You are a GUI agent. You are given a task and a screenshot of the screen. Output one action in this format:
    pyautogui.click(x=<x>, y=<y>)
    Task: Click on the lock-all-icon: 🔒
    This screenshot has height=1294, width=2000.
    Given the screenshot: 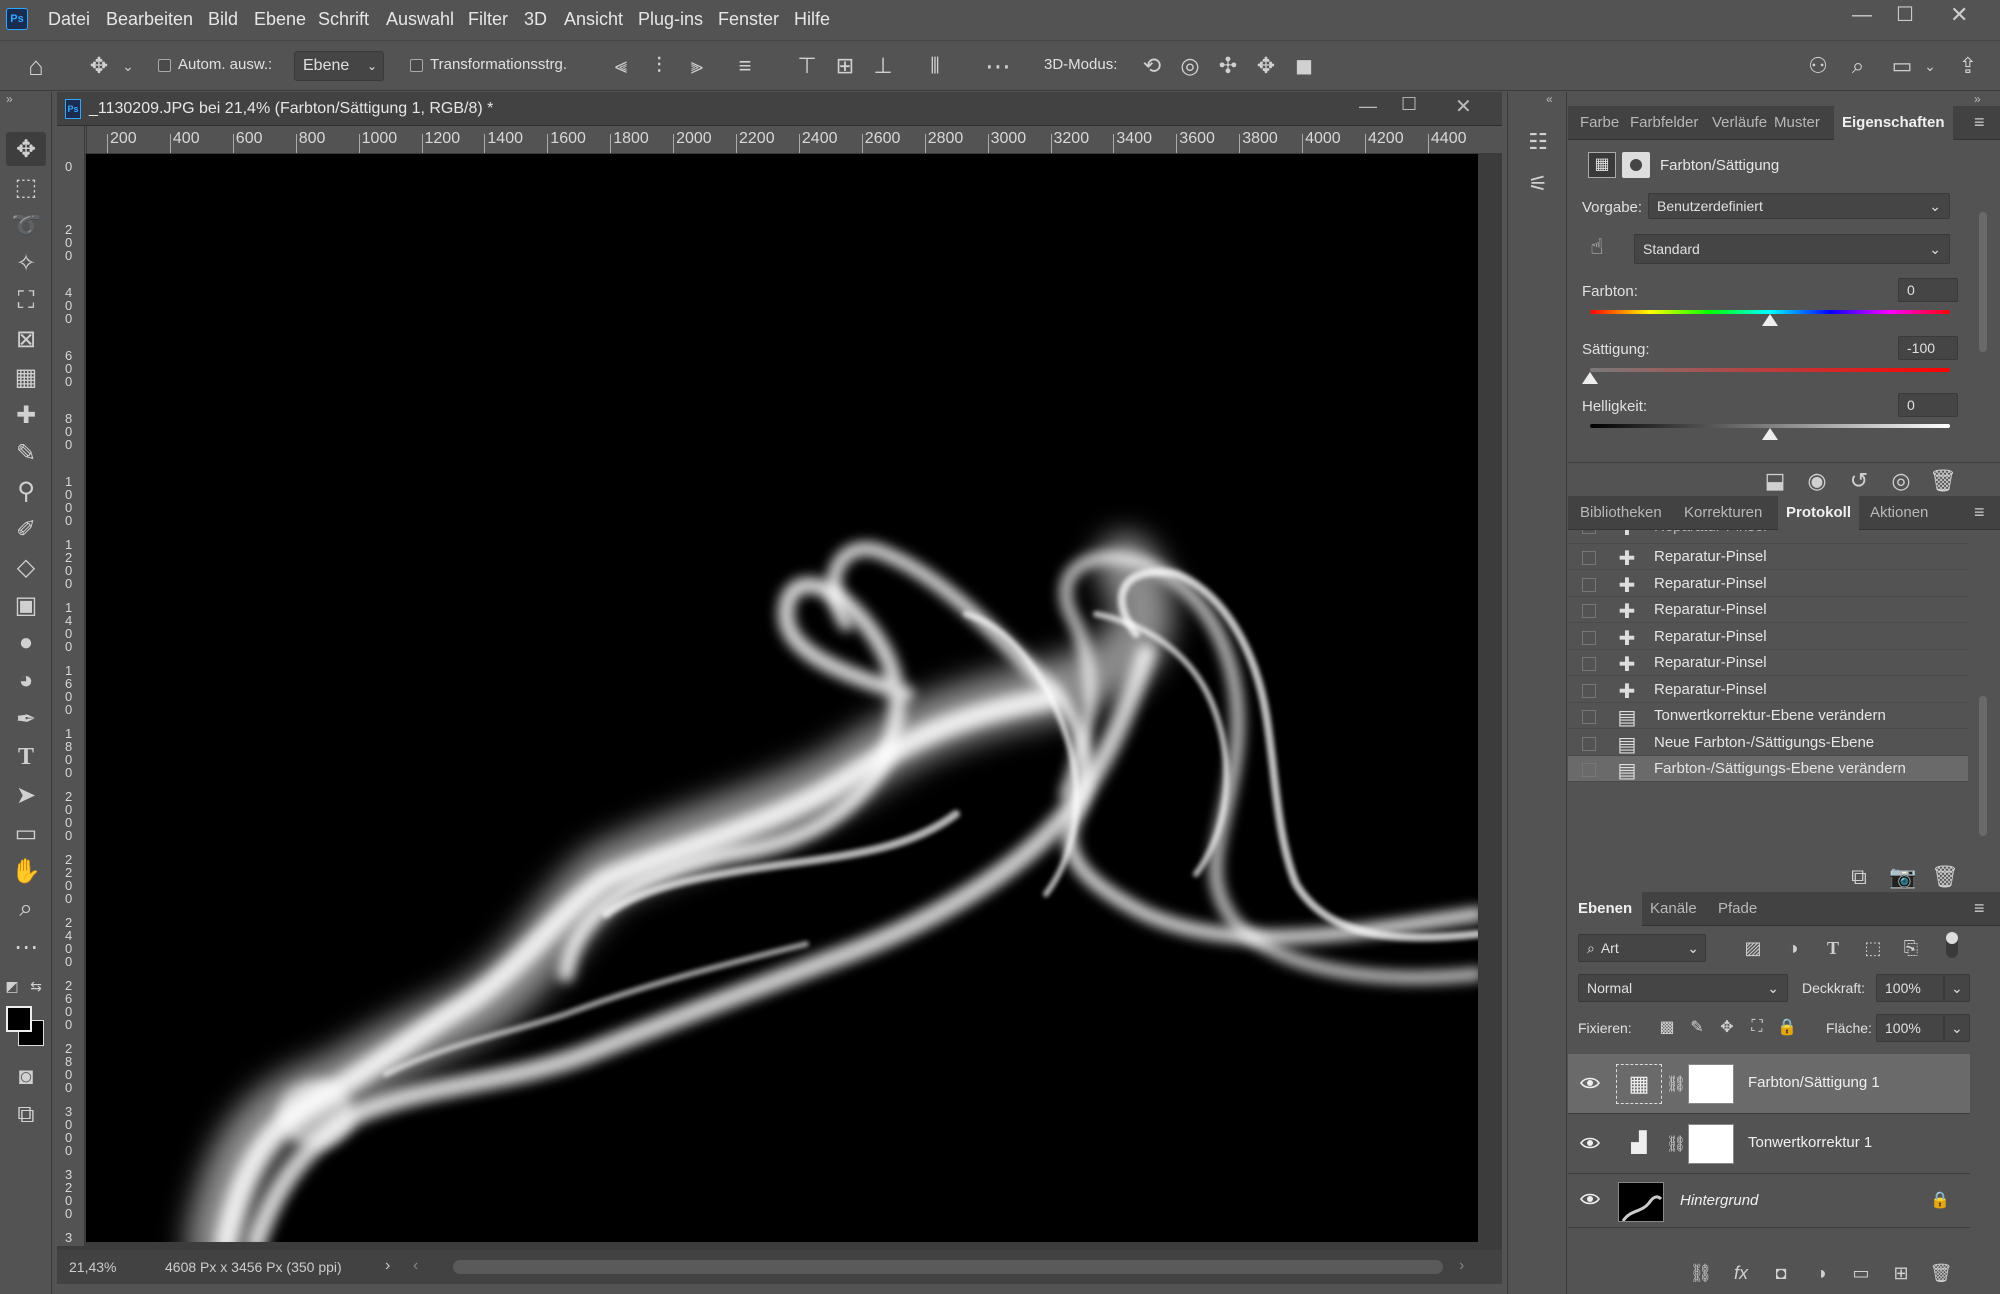 What is the action you would take?
    pyautogui.click(x=1787, y=1027)
    